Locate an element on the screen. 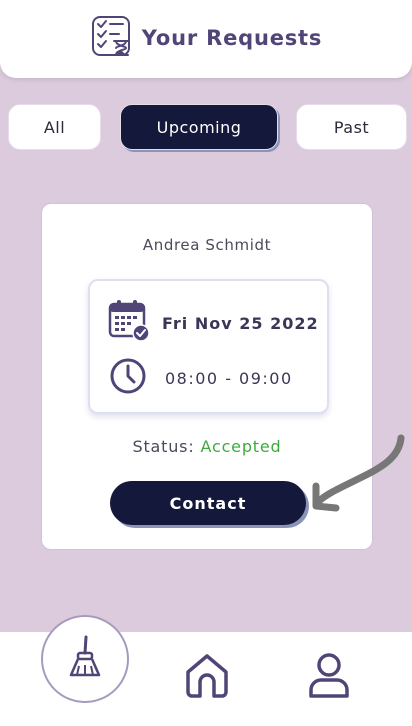 The height and width of the screenshot is (726, 412). checklist-hourglass-icon is located at coordinates (112, 38).